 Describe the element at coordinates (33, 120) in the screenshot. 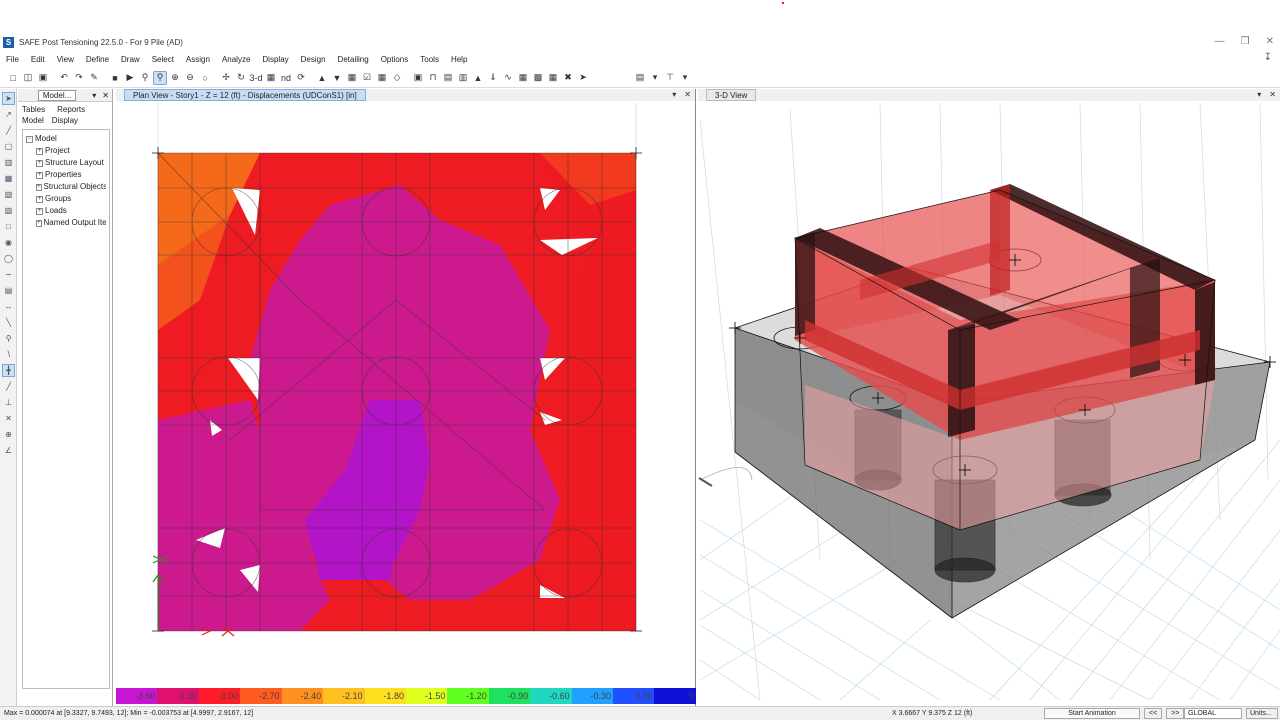

I see `tab-model: Model` at that location.